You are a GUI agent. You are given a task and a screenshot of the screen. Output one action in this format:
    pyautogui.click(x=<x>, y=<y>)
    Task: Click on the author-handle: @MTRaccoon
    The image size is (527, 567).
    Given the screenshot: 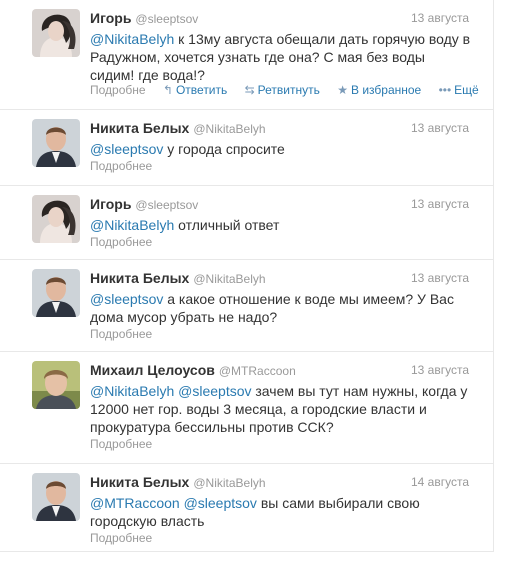 What is the action you would take?
    pyautogui.click(x=257, y=371)
    